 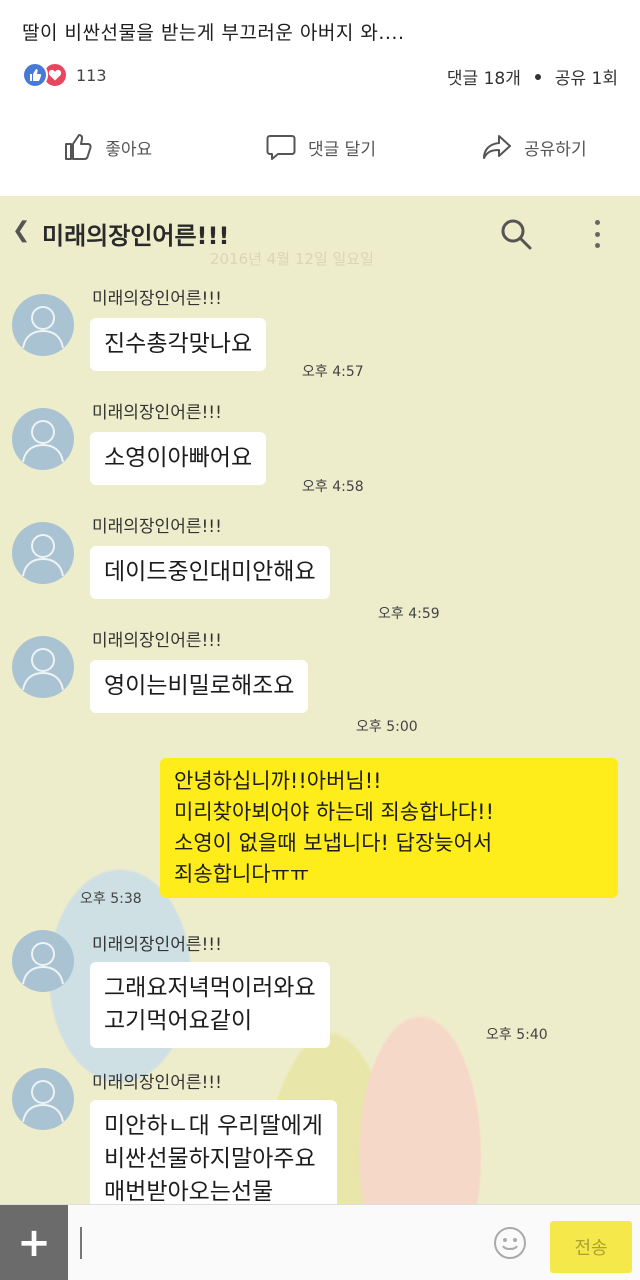 I want to click on like-button: 좋아요, so click(x=106, y=147).